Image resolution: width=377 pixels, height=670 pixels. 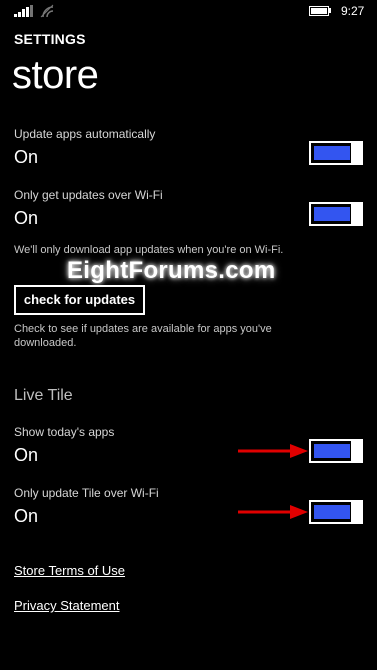 What do you see at coordinates (336, 214) in the screenshot?
I see `toggle-wifi-only` at bounding box center [336, 214].